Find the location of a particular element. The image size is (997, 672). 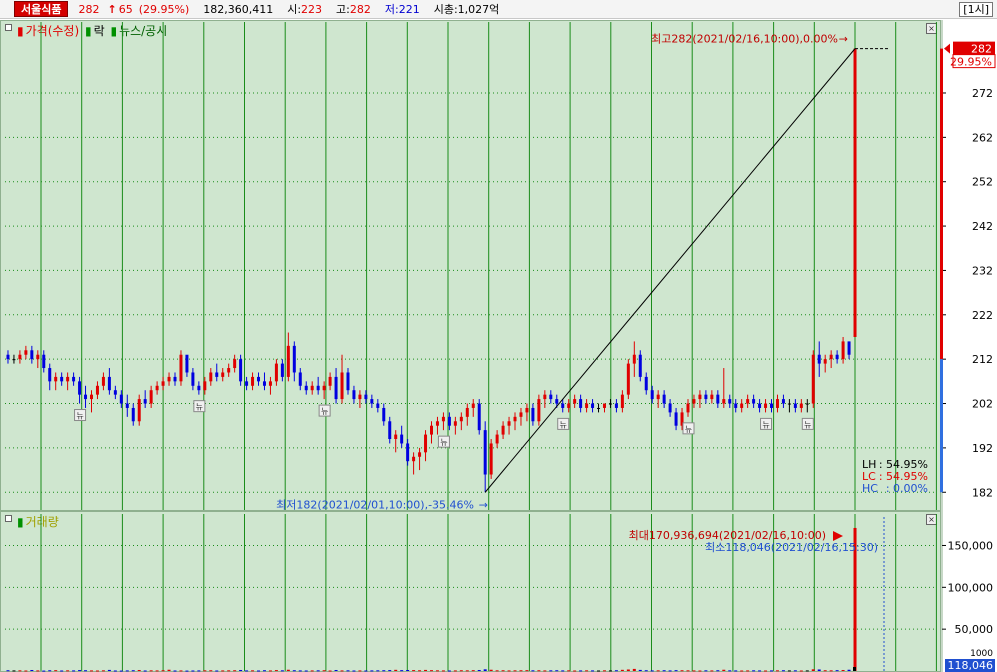

price-tick-label: 272 is located at coordinates (982, 93).